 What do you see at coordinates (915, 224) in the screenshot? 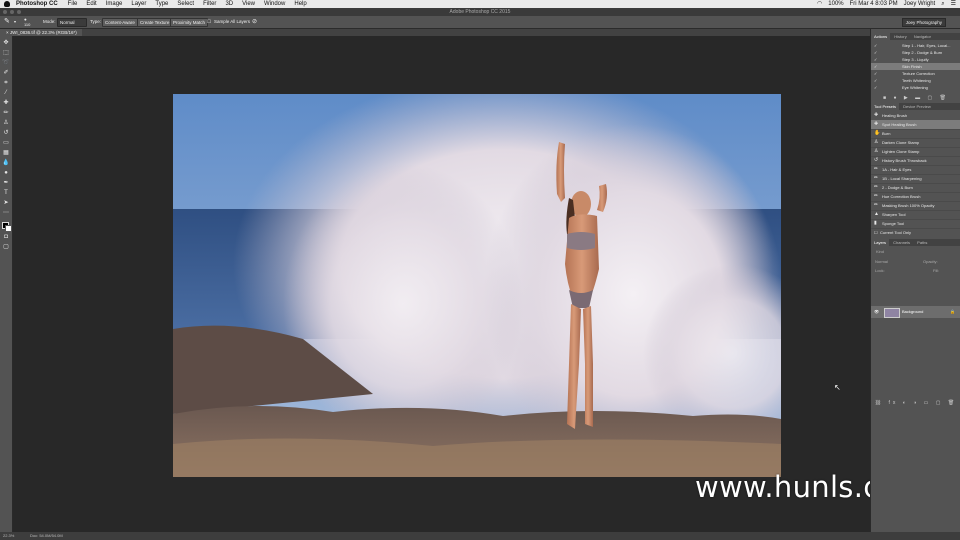
I see `preset-row: ▮ Sponge Tool` at bounding box center [915, 224].